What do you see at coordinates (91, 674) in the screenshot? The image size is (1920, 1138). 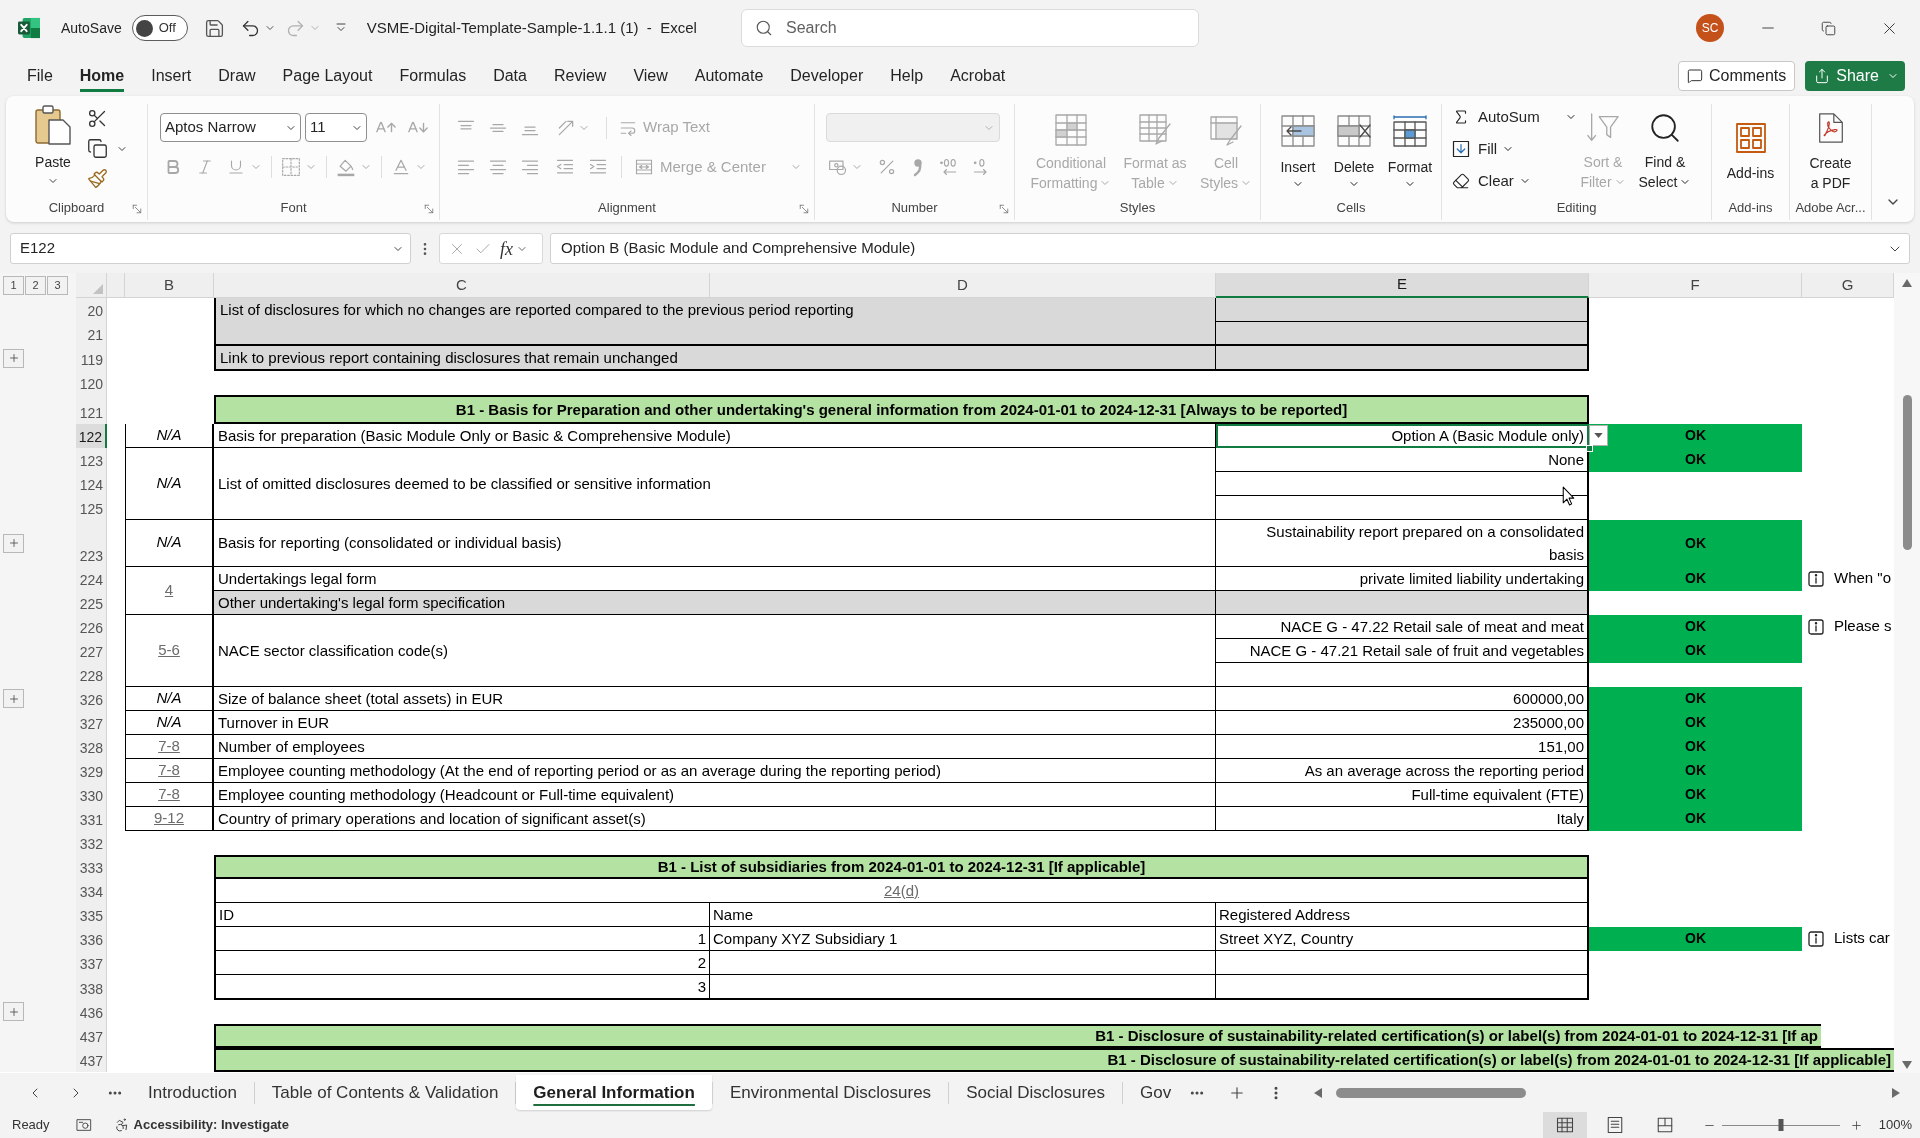 I see `row-number: 228` at bounding box center [91, 674].